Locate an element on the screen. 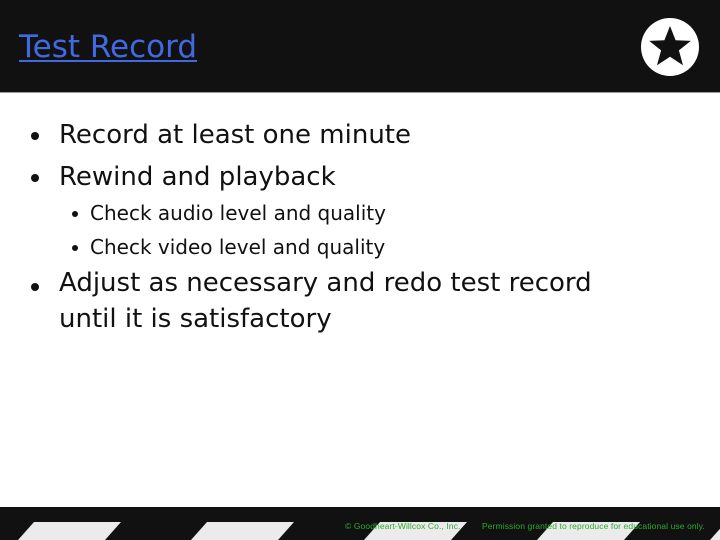 Image resolution: width=720 pixels, height=540 pixels. bullet-item: Record at least one minute is located at coordinates (221, 135).